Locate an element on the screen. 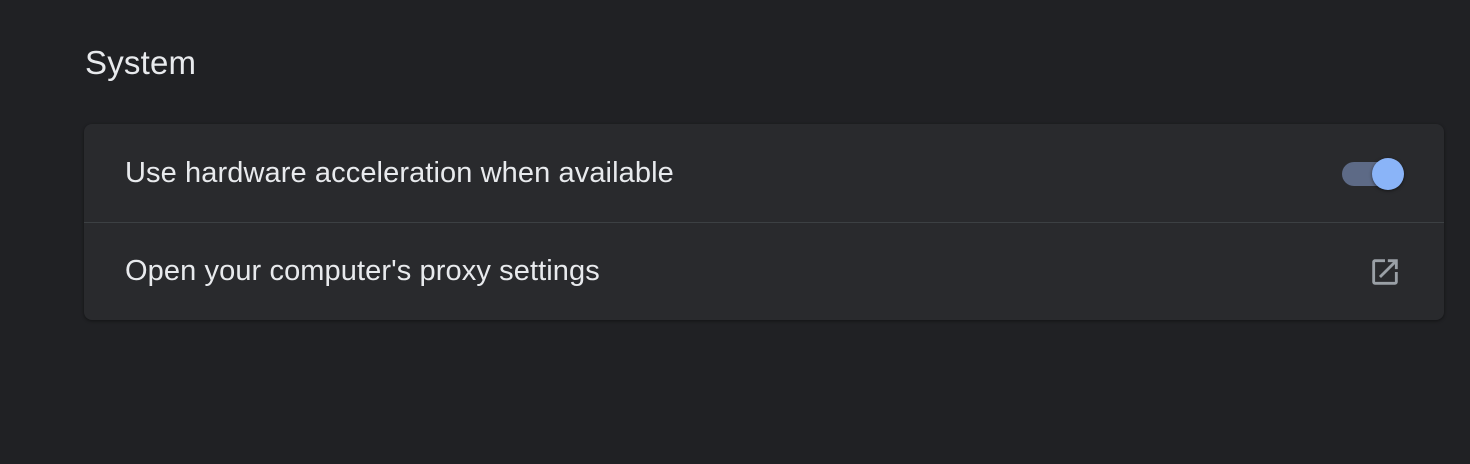 The height and width of the screenshot is (464, 1470). section-title: System is located at coordinates (141, 62).